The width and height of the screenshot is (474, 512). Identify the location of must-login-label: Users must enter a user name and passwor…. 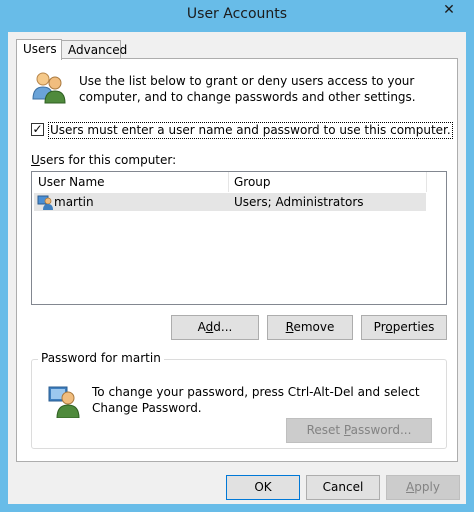
(250, 130).